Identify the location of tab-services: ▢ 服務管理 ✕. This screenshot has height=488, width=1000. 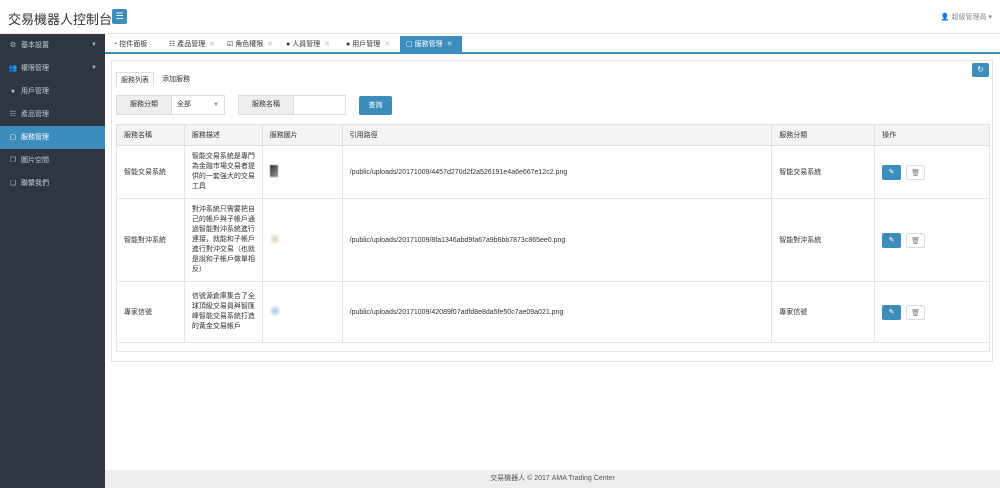
(431, 45).